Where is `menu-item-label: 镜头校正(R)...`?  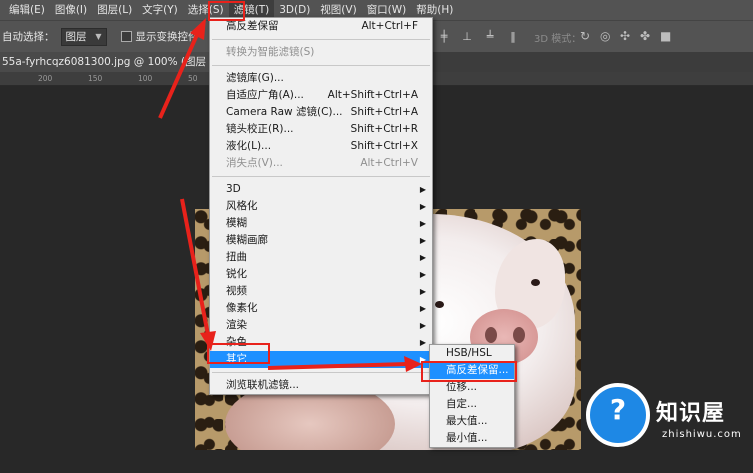
menu-item-label: 镜头校正(R)... is located at coordinates (260, 129).